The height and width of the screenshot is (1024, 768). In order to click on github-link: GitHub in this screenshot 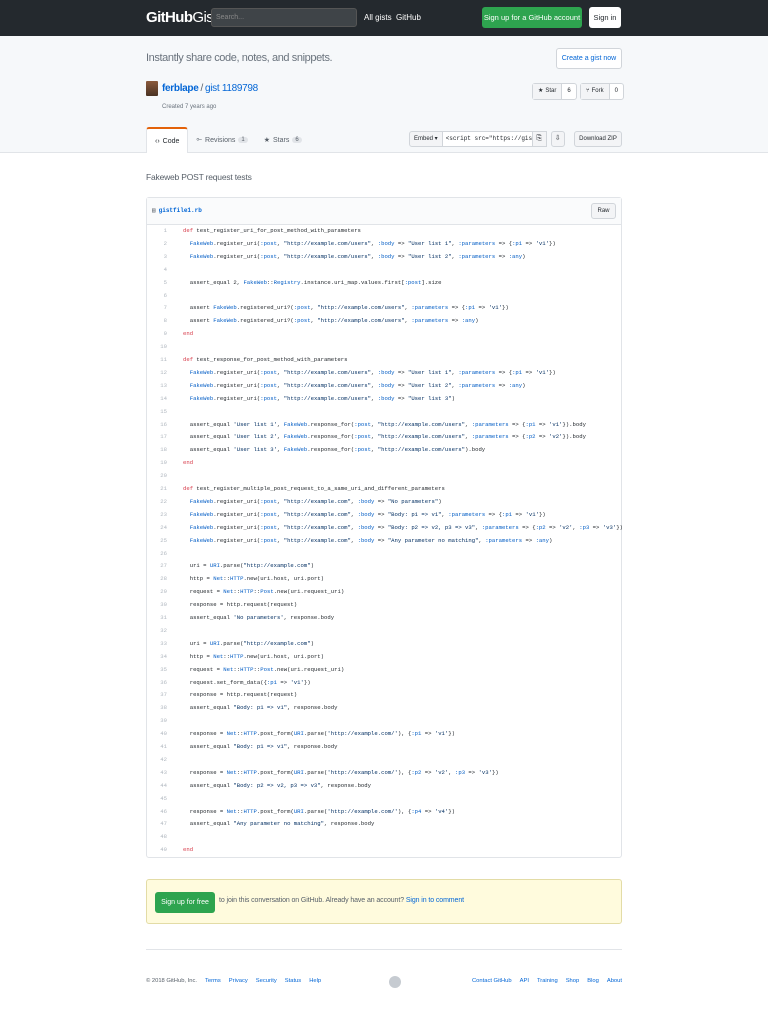, I will do `click(408, 17)`.